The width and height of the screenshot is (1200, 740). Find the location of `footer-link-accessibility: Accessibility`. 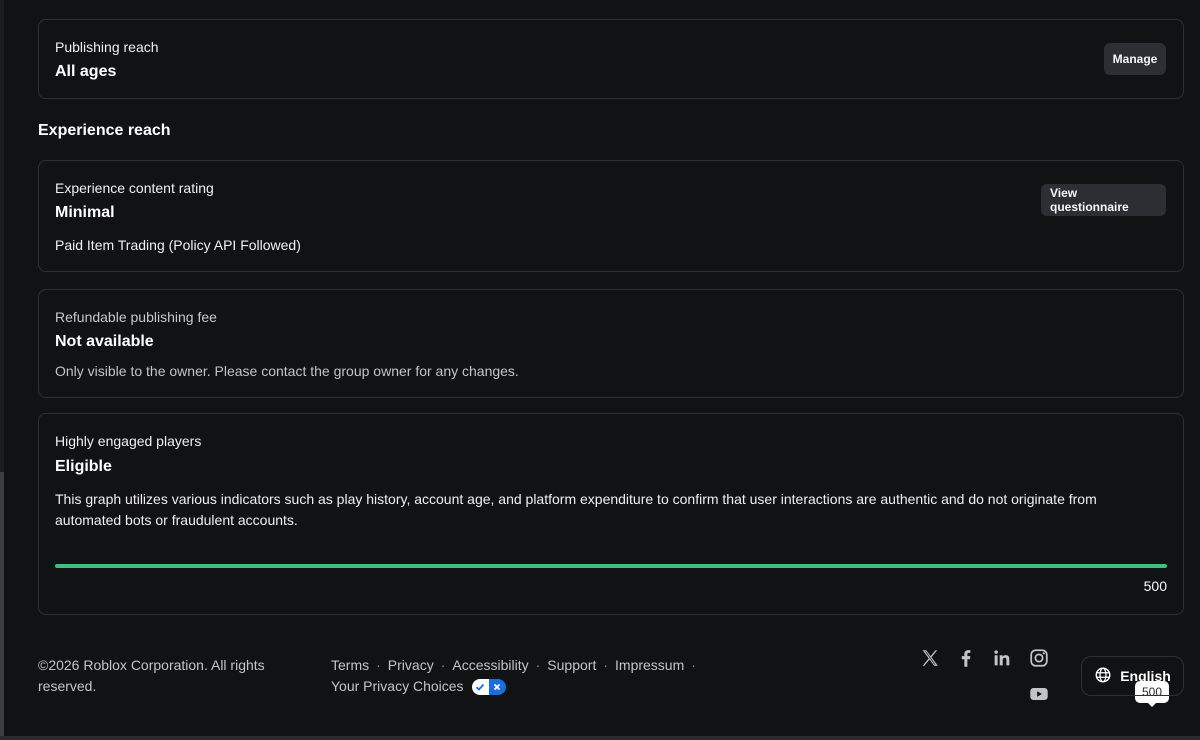

footer-link-accessibility: Accessibility is located at coordinates (490, 665).